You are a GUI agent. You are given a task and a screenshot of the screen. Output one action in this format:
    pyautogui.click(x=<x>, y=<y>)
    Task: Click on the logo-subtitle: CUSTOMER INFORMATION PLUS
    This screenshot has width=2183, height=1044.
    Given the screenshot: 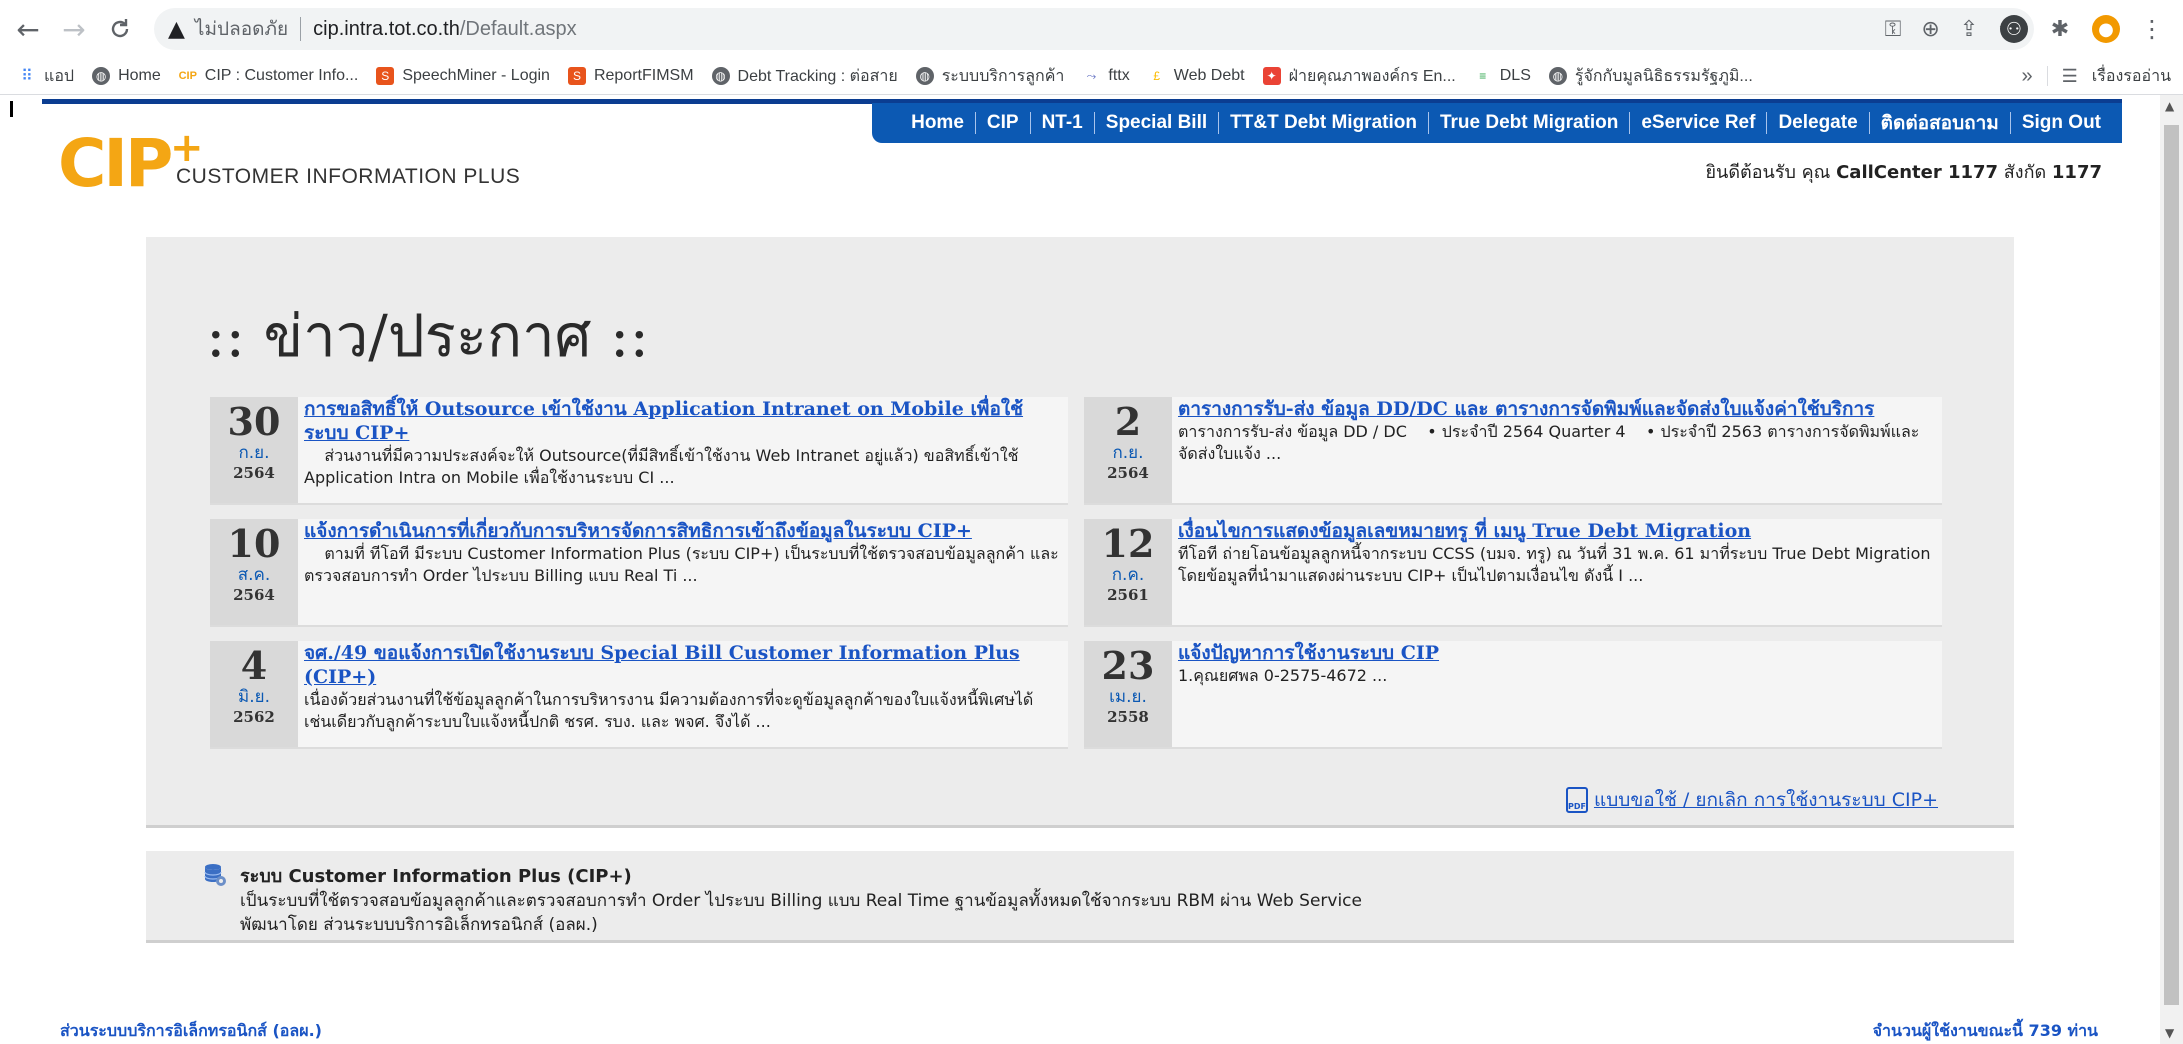 What is the action you would take?
    pyautogui.click(x=348, y=176)
    